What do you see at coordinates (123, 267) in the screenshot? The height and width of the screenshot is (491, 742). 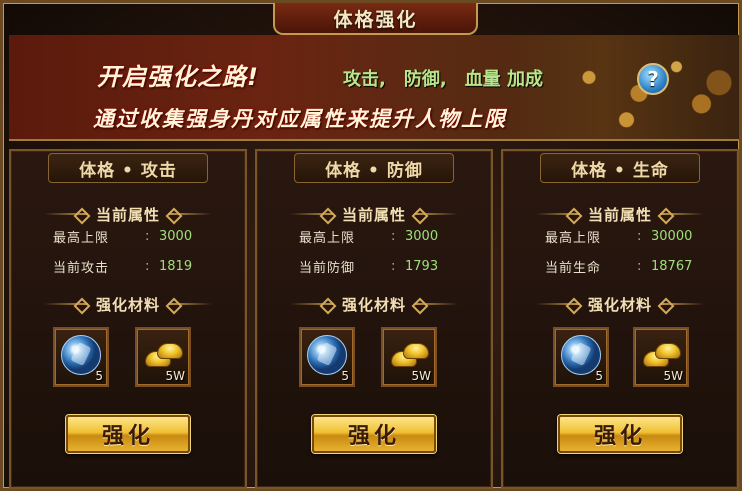 I see `stat-current: 当前攻击 : 1819` at bounding box center [123, 267].